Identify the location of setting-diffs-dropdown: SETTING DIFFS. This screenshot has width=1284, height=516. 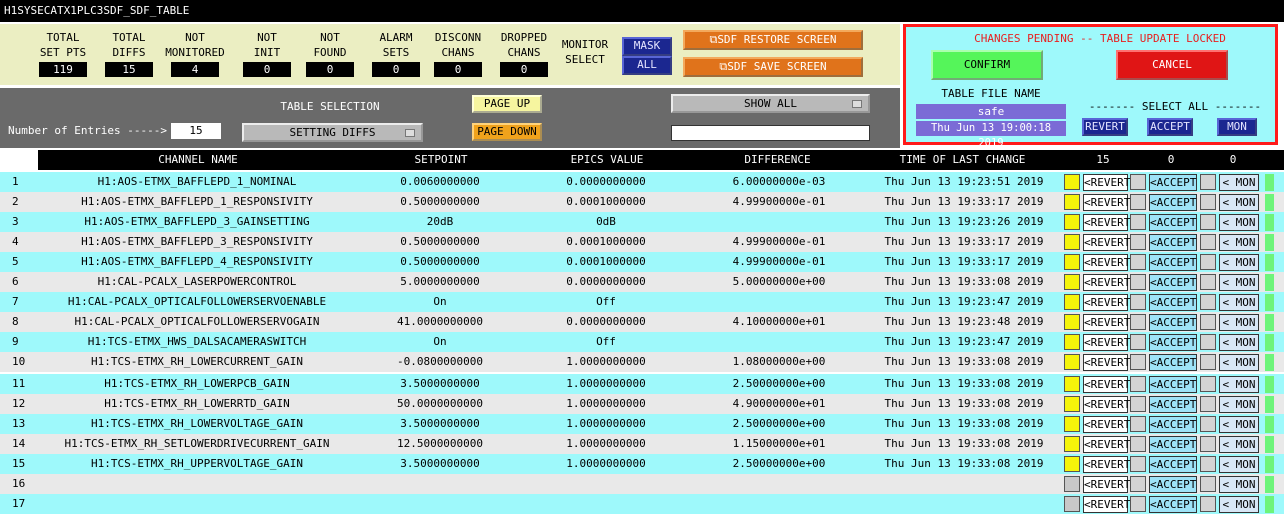
(332, 132).